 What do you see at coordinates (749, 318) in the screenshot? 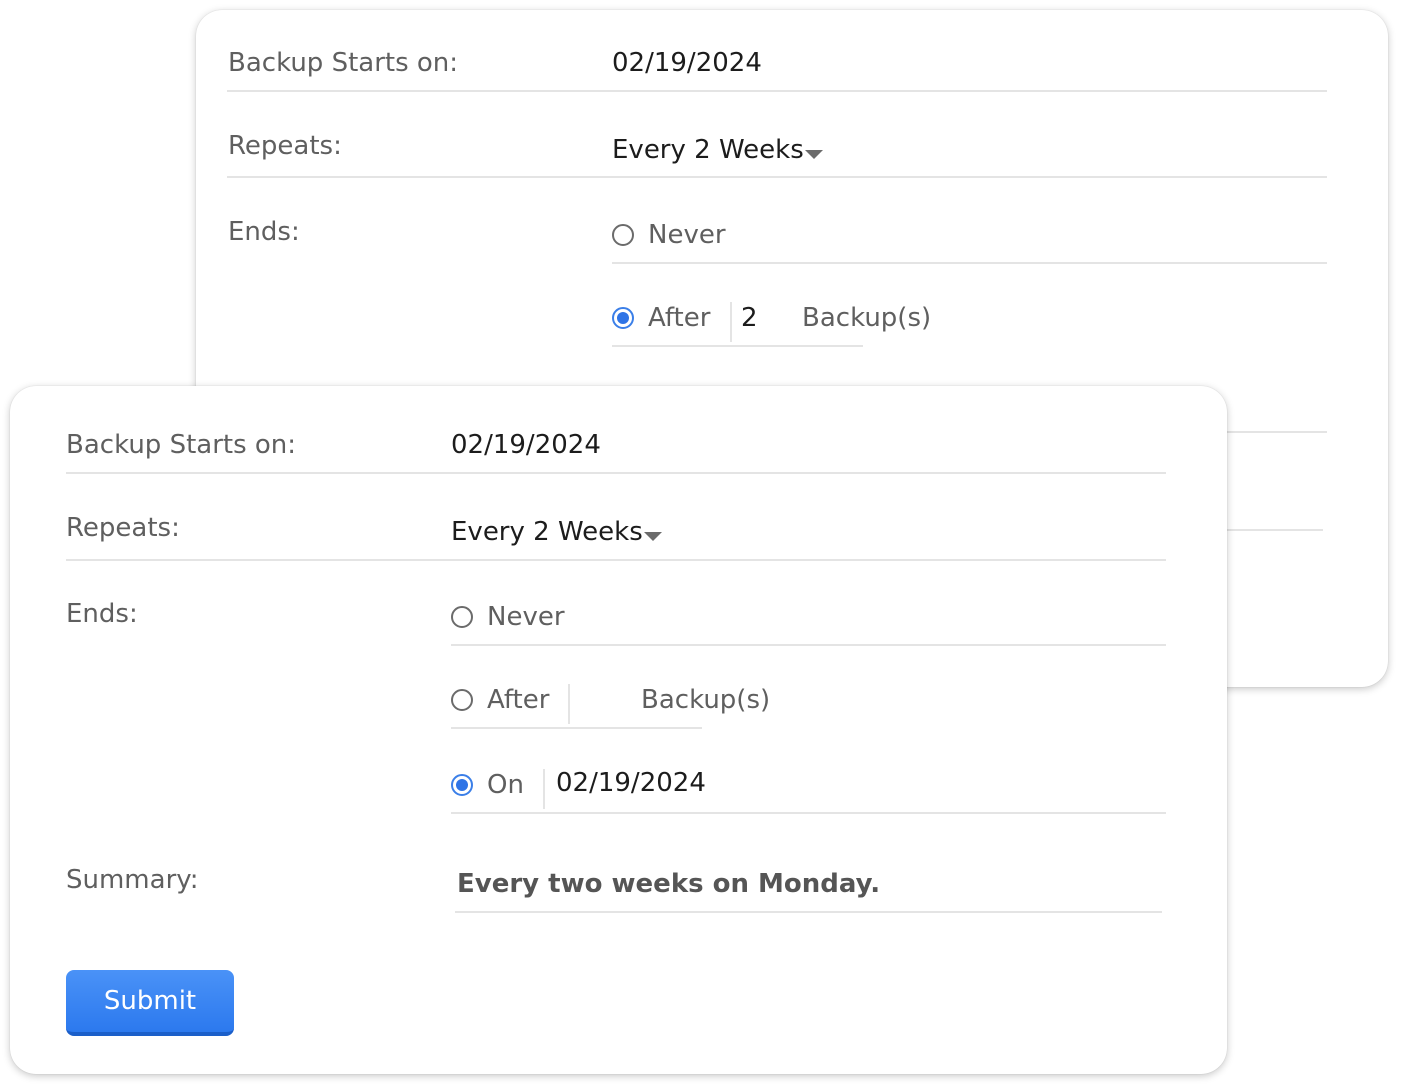
I see `after-count-input: 2` at bounding box center [749, 318].